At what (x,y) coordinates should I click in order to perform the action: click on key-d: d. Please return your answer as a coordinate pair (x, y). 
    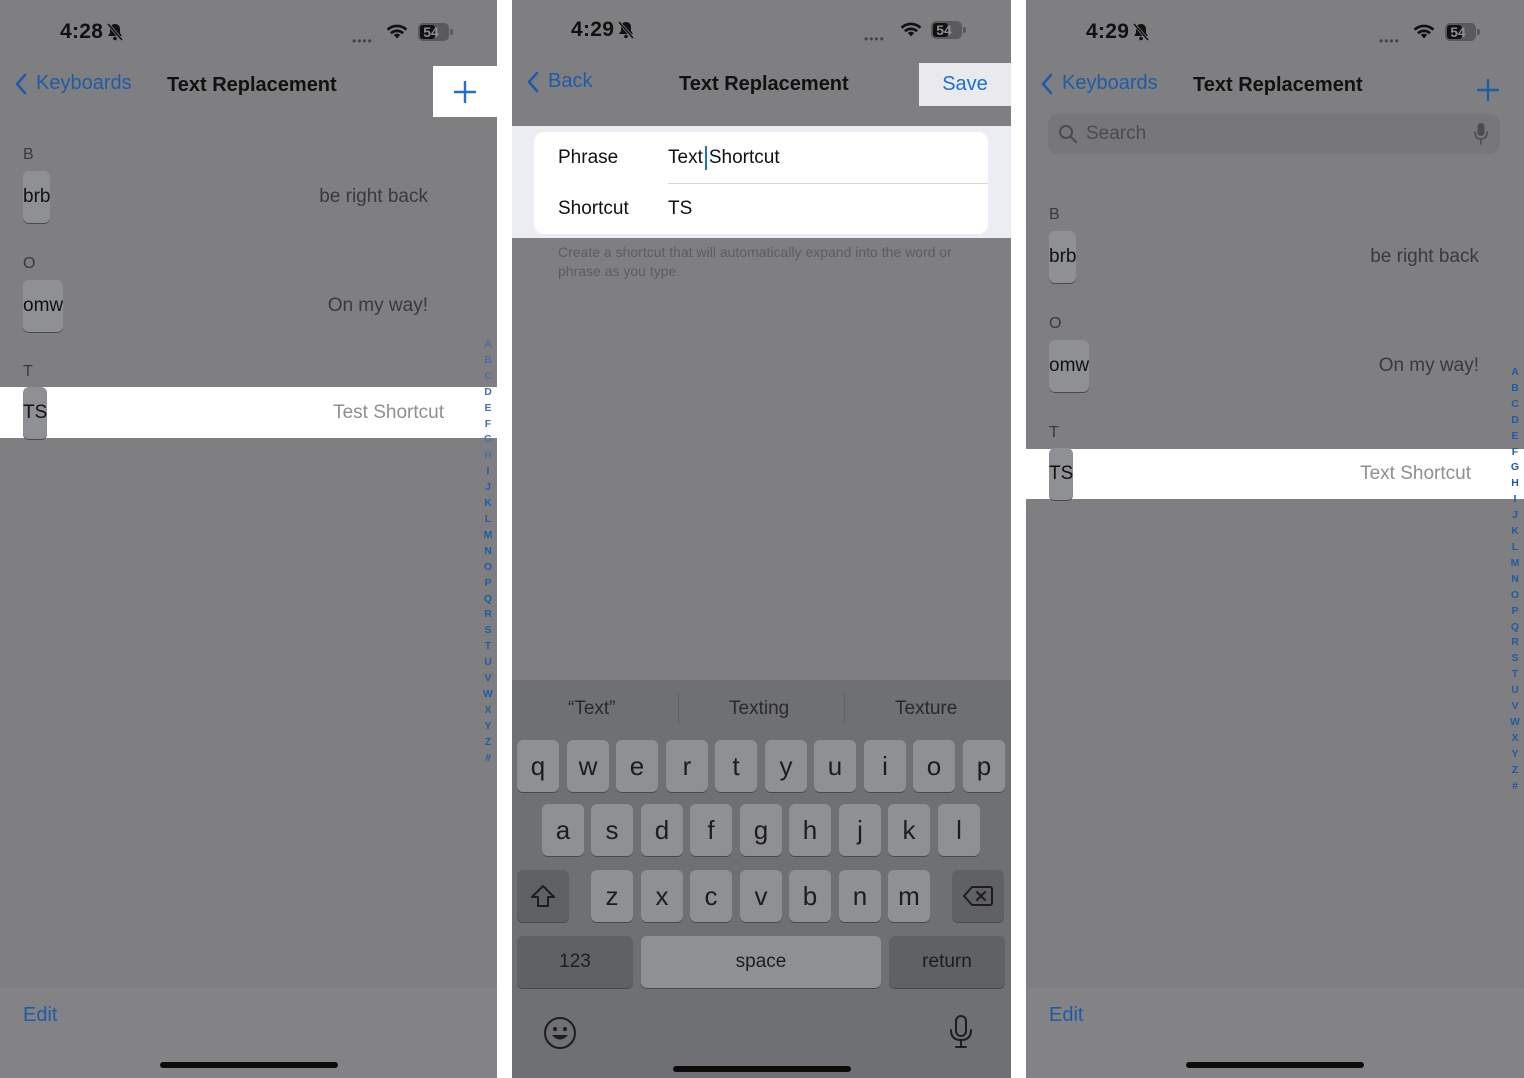
    Looking at the image, I should click on (662, 830).